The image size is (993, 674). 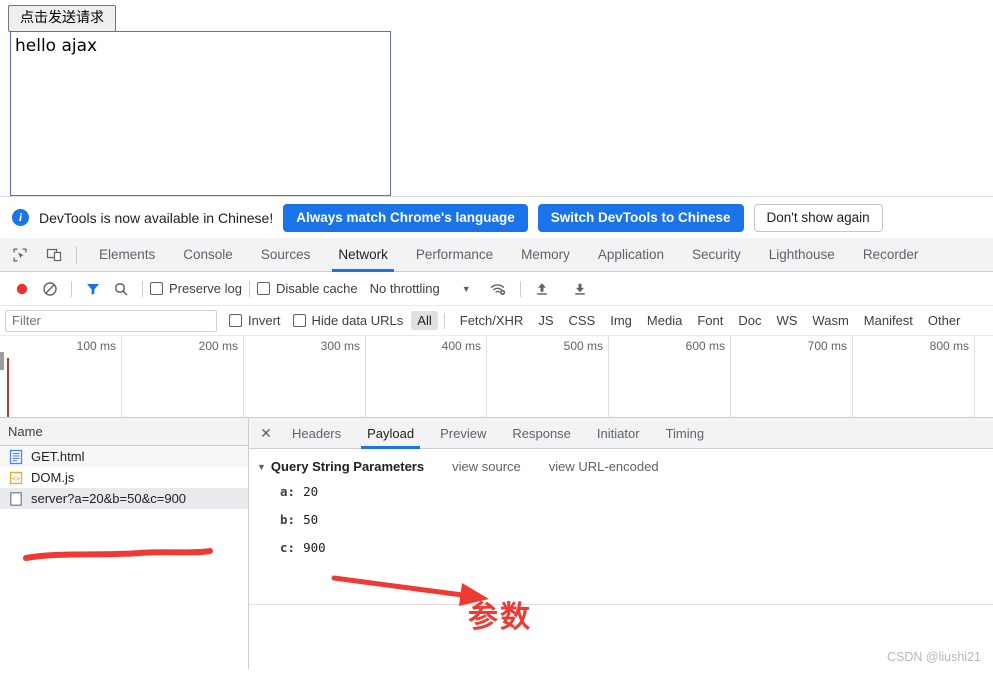 I want to click on clear-icon, so click(x=50, y=289).